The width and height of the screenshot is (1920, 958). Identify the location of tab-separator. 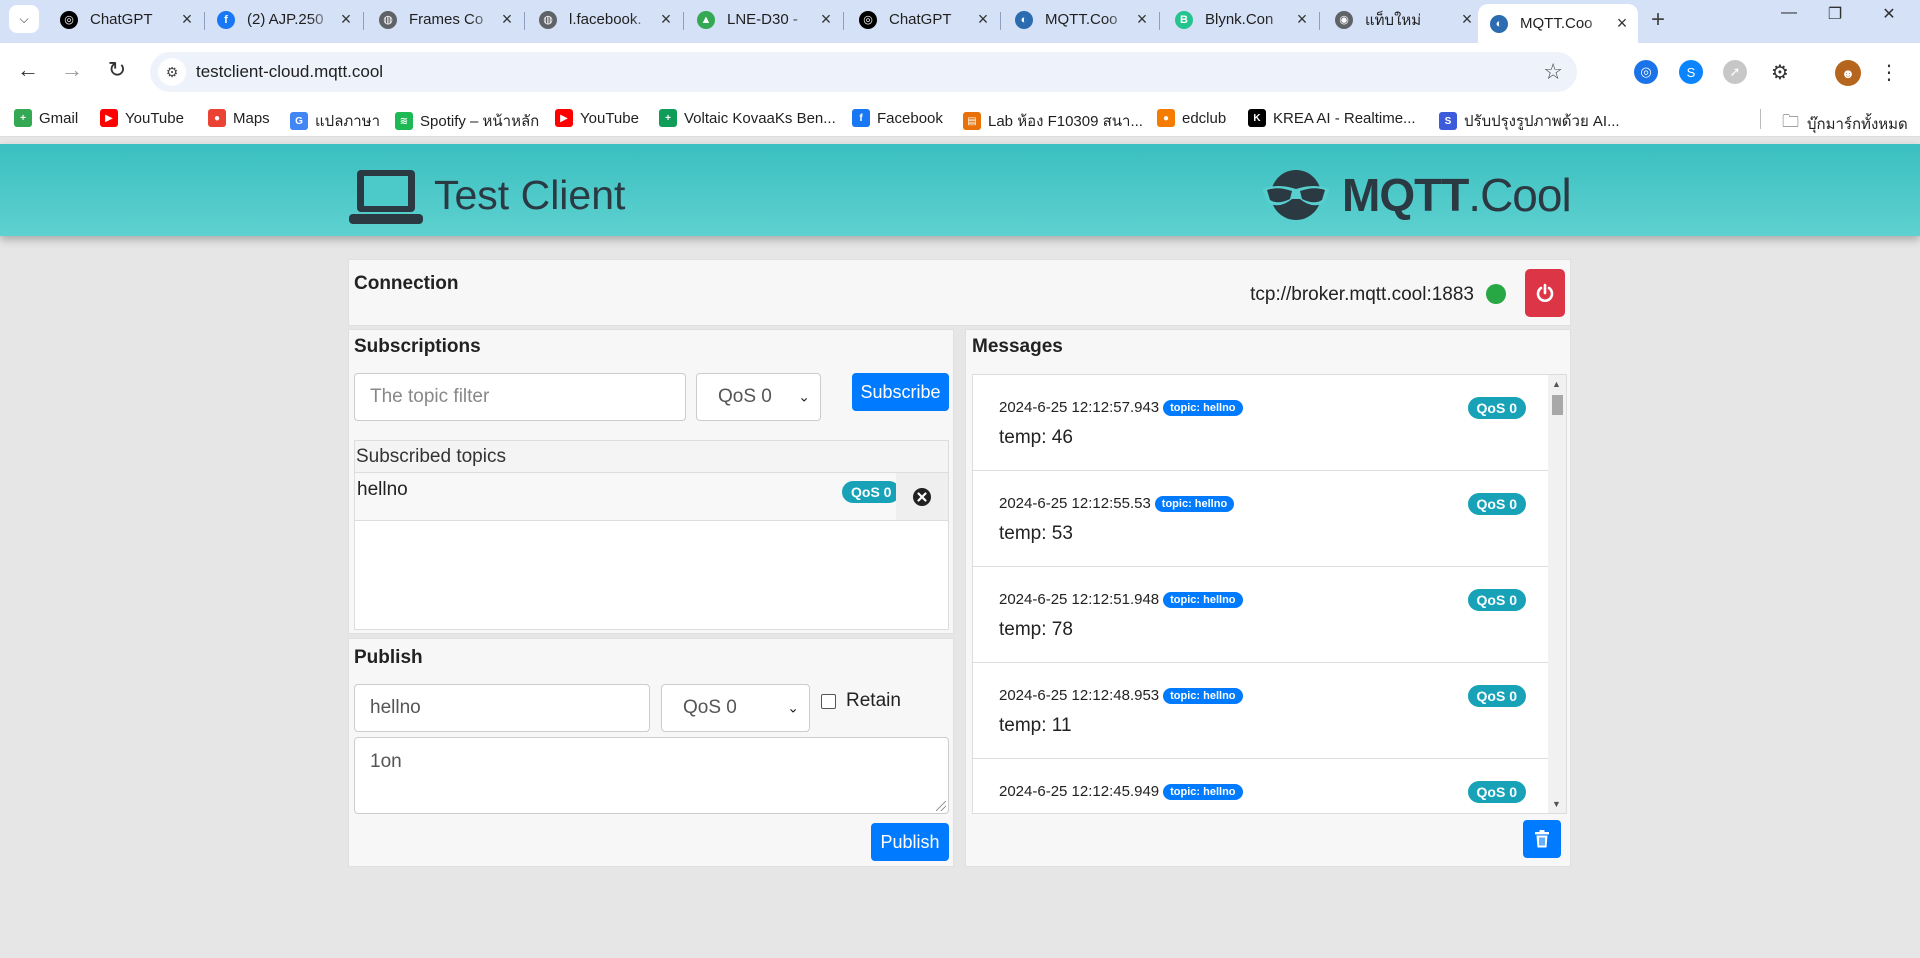
(363, 21).